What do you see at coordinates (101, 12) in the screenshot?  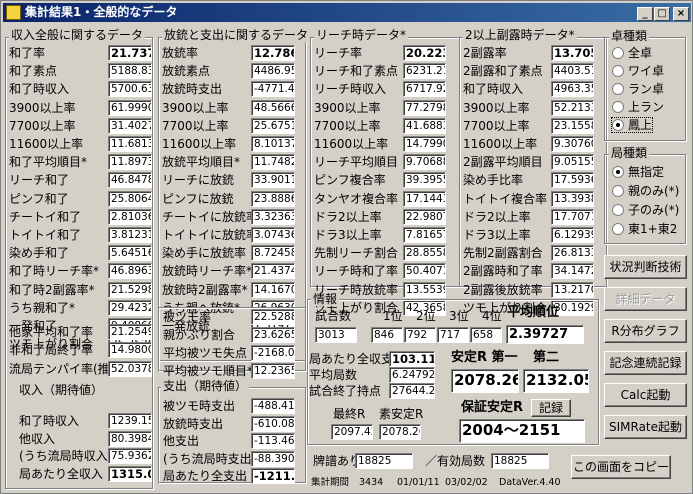 I see `window-title: 集計結果1・全般的なデータ` at bounding box center [101, 12].